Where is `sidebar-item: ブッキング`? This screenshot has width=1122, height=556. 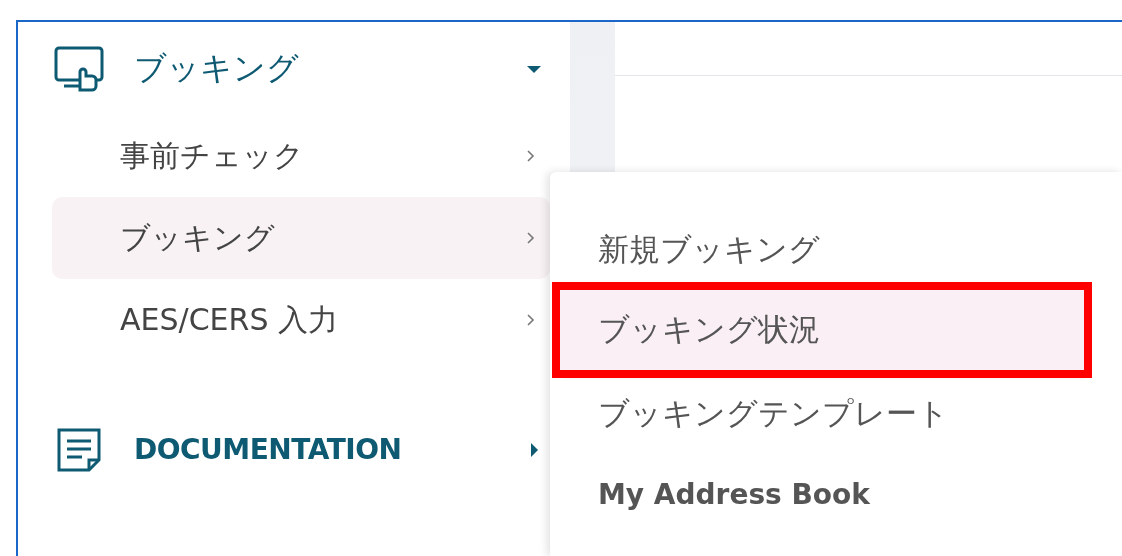 sidebar-item: ブッキング is located at coordinates (301, 238).